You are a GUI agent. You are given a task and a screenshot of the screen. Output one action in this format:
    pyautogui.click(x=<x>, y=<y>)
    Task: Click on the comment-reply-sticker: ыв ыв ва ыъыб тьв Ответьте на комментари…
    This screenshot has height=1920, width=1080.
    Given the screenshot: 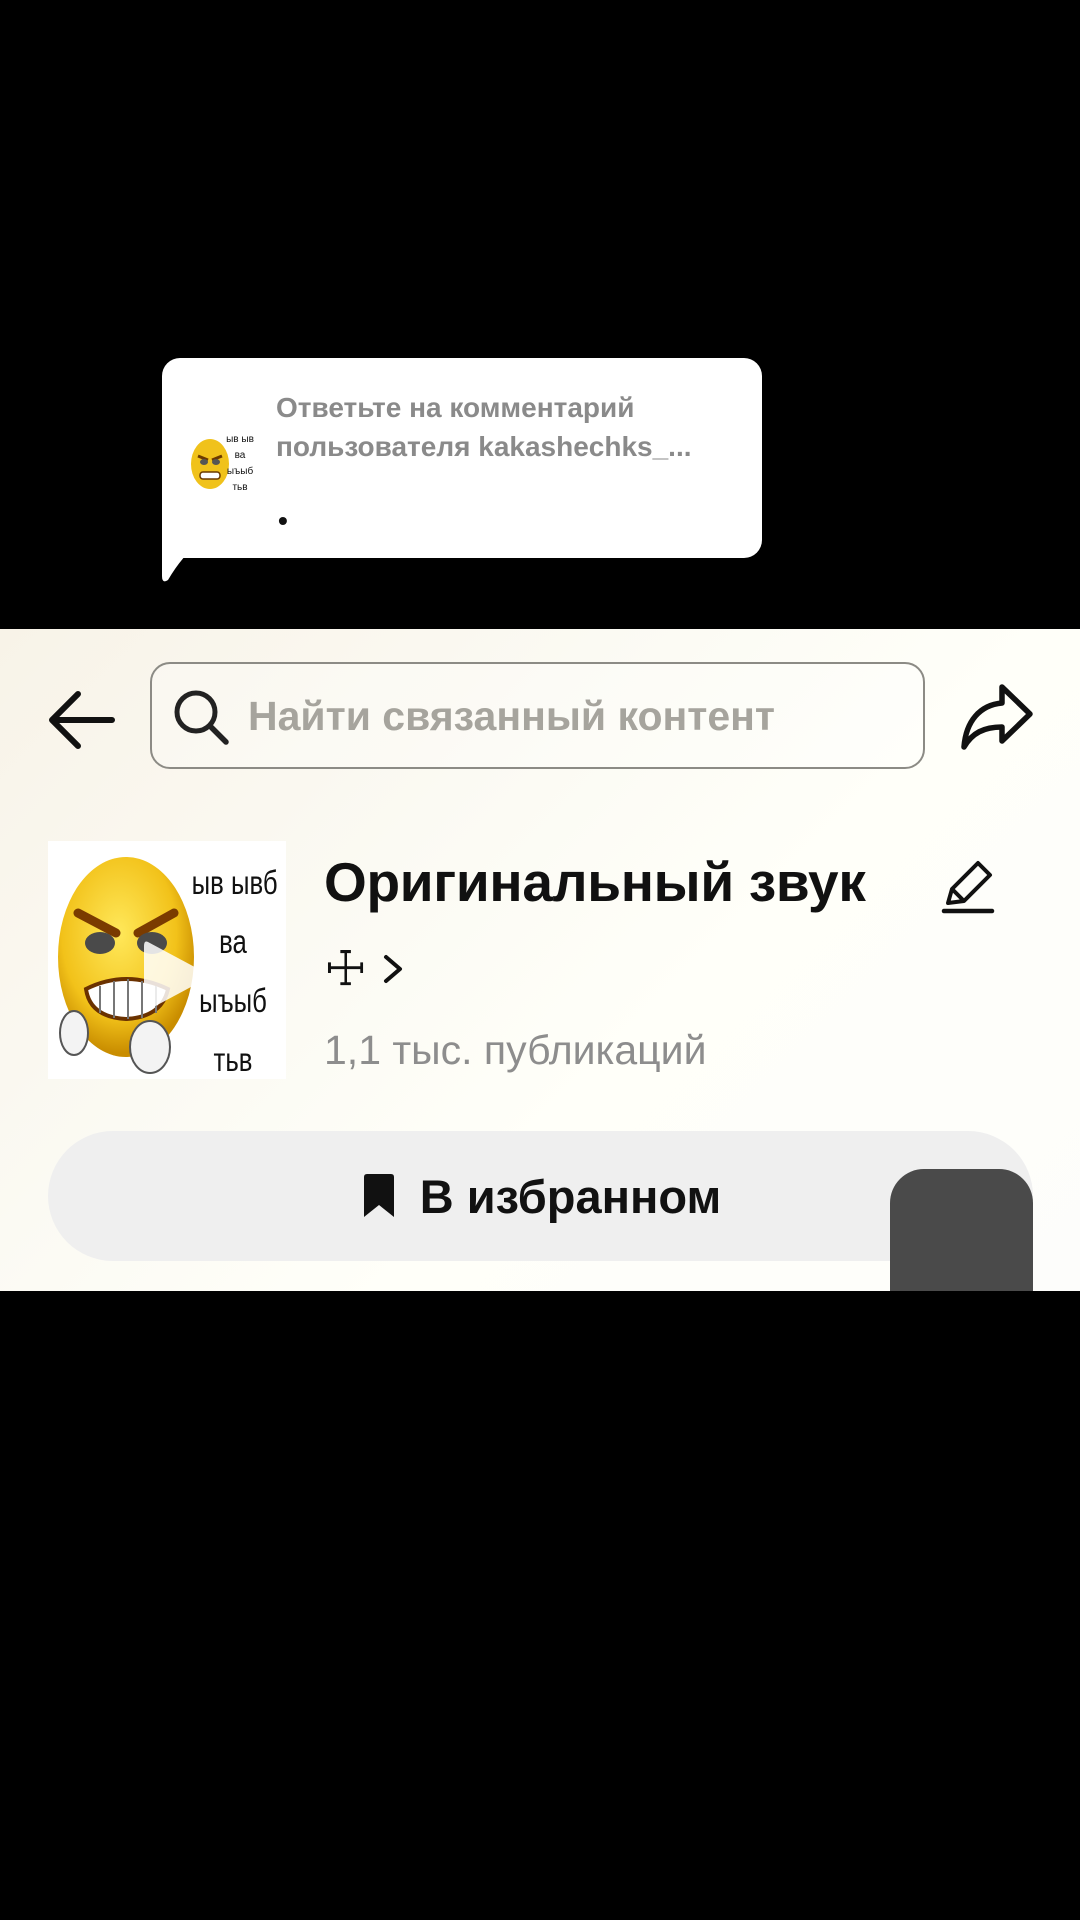 What is the action you would take?
    pyautogui.click(x=462, y=458)
    